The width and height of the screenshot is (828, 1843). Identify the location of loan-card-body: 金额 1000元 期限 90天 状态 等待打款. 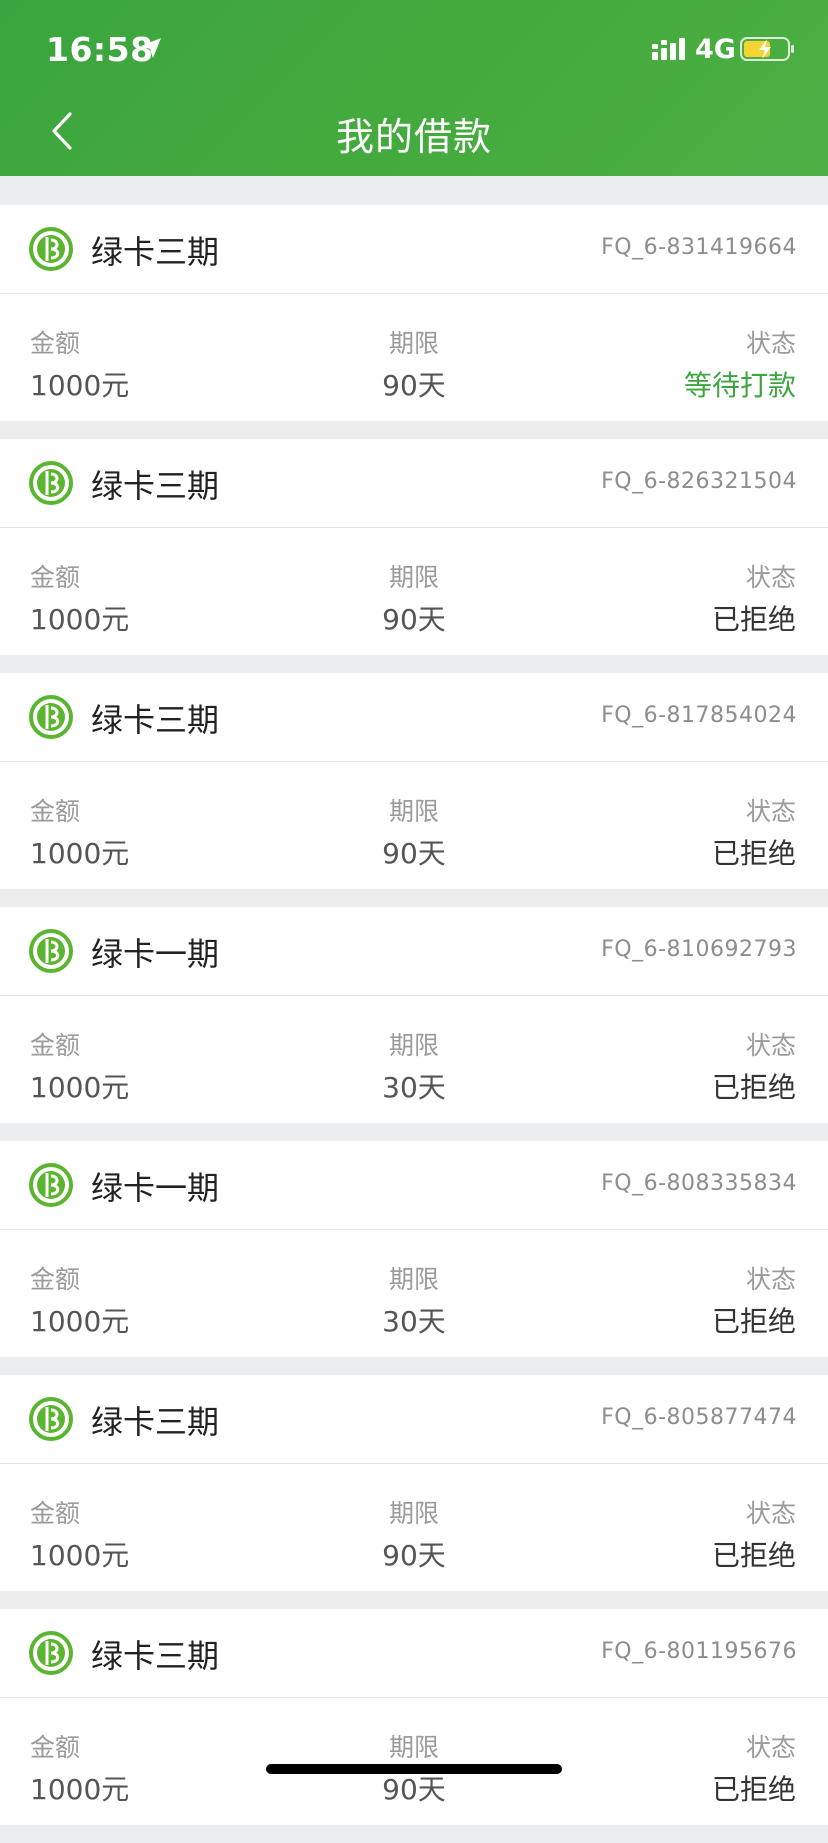
(414, 357).